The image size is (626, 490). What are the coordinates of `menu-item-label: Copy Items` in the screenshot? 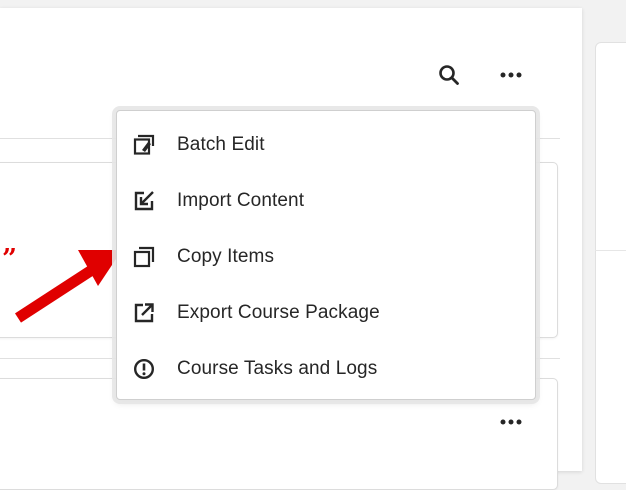 It's located at (226, 256).